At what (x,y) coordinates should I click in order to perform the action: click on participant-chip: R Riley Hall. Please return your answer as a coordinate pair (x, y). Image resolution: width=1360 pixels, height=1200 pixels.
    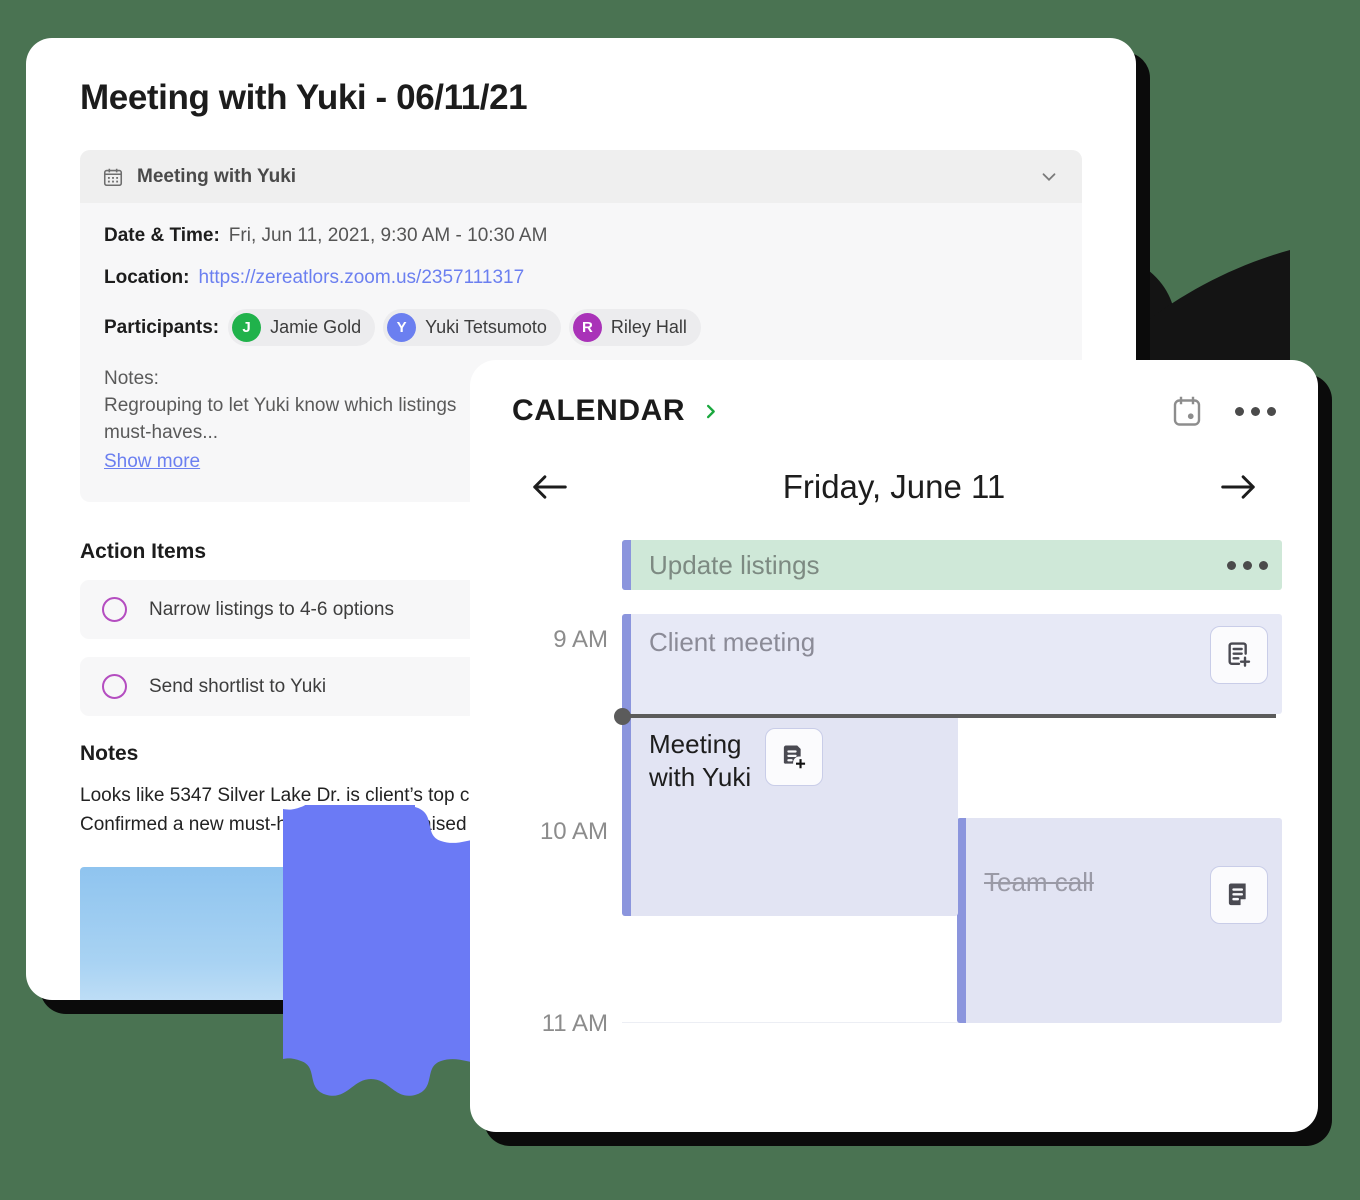
    Looking at the image, I should click on (634, 328).